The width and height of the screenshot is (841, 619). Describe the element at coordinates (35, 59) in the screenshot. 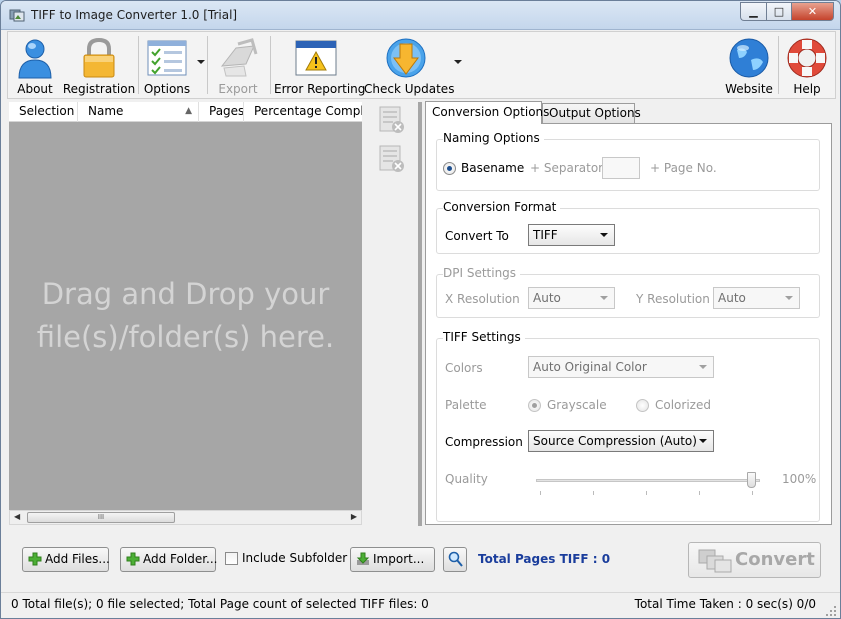

I see `user-icon` at that location.